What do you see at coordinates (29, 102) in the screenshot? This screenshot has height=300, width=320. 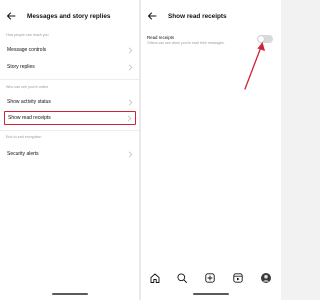 I see `show-activity-status-label: Show activity status` at bounding box center [29, 102].